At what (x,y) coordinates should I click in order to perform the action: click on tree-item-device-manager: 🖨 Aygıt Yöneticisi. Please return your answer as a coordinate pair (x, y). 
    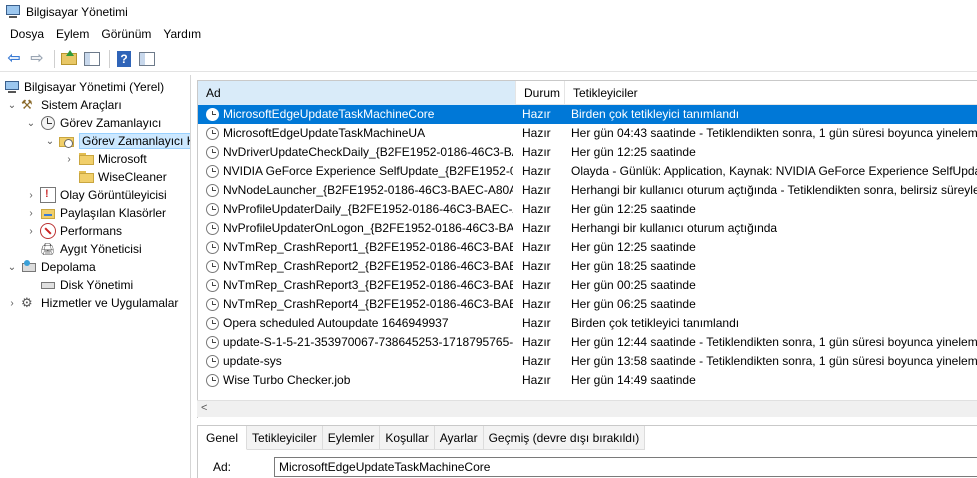
    Looking at the image, I should click on (91, 249).